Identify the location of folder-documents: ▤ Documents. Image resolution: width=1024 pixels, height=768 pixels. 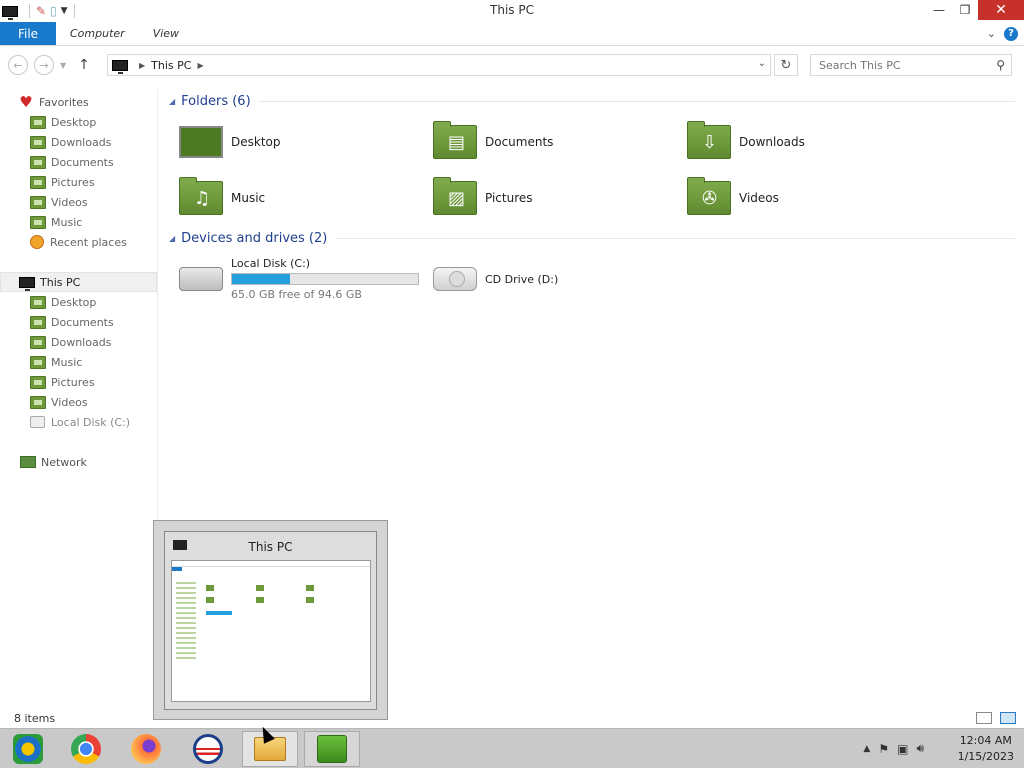
(553, 142).